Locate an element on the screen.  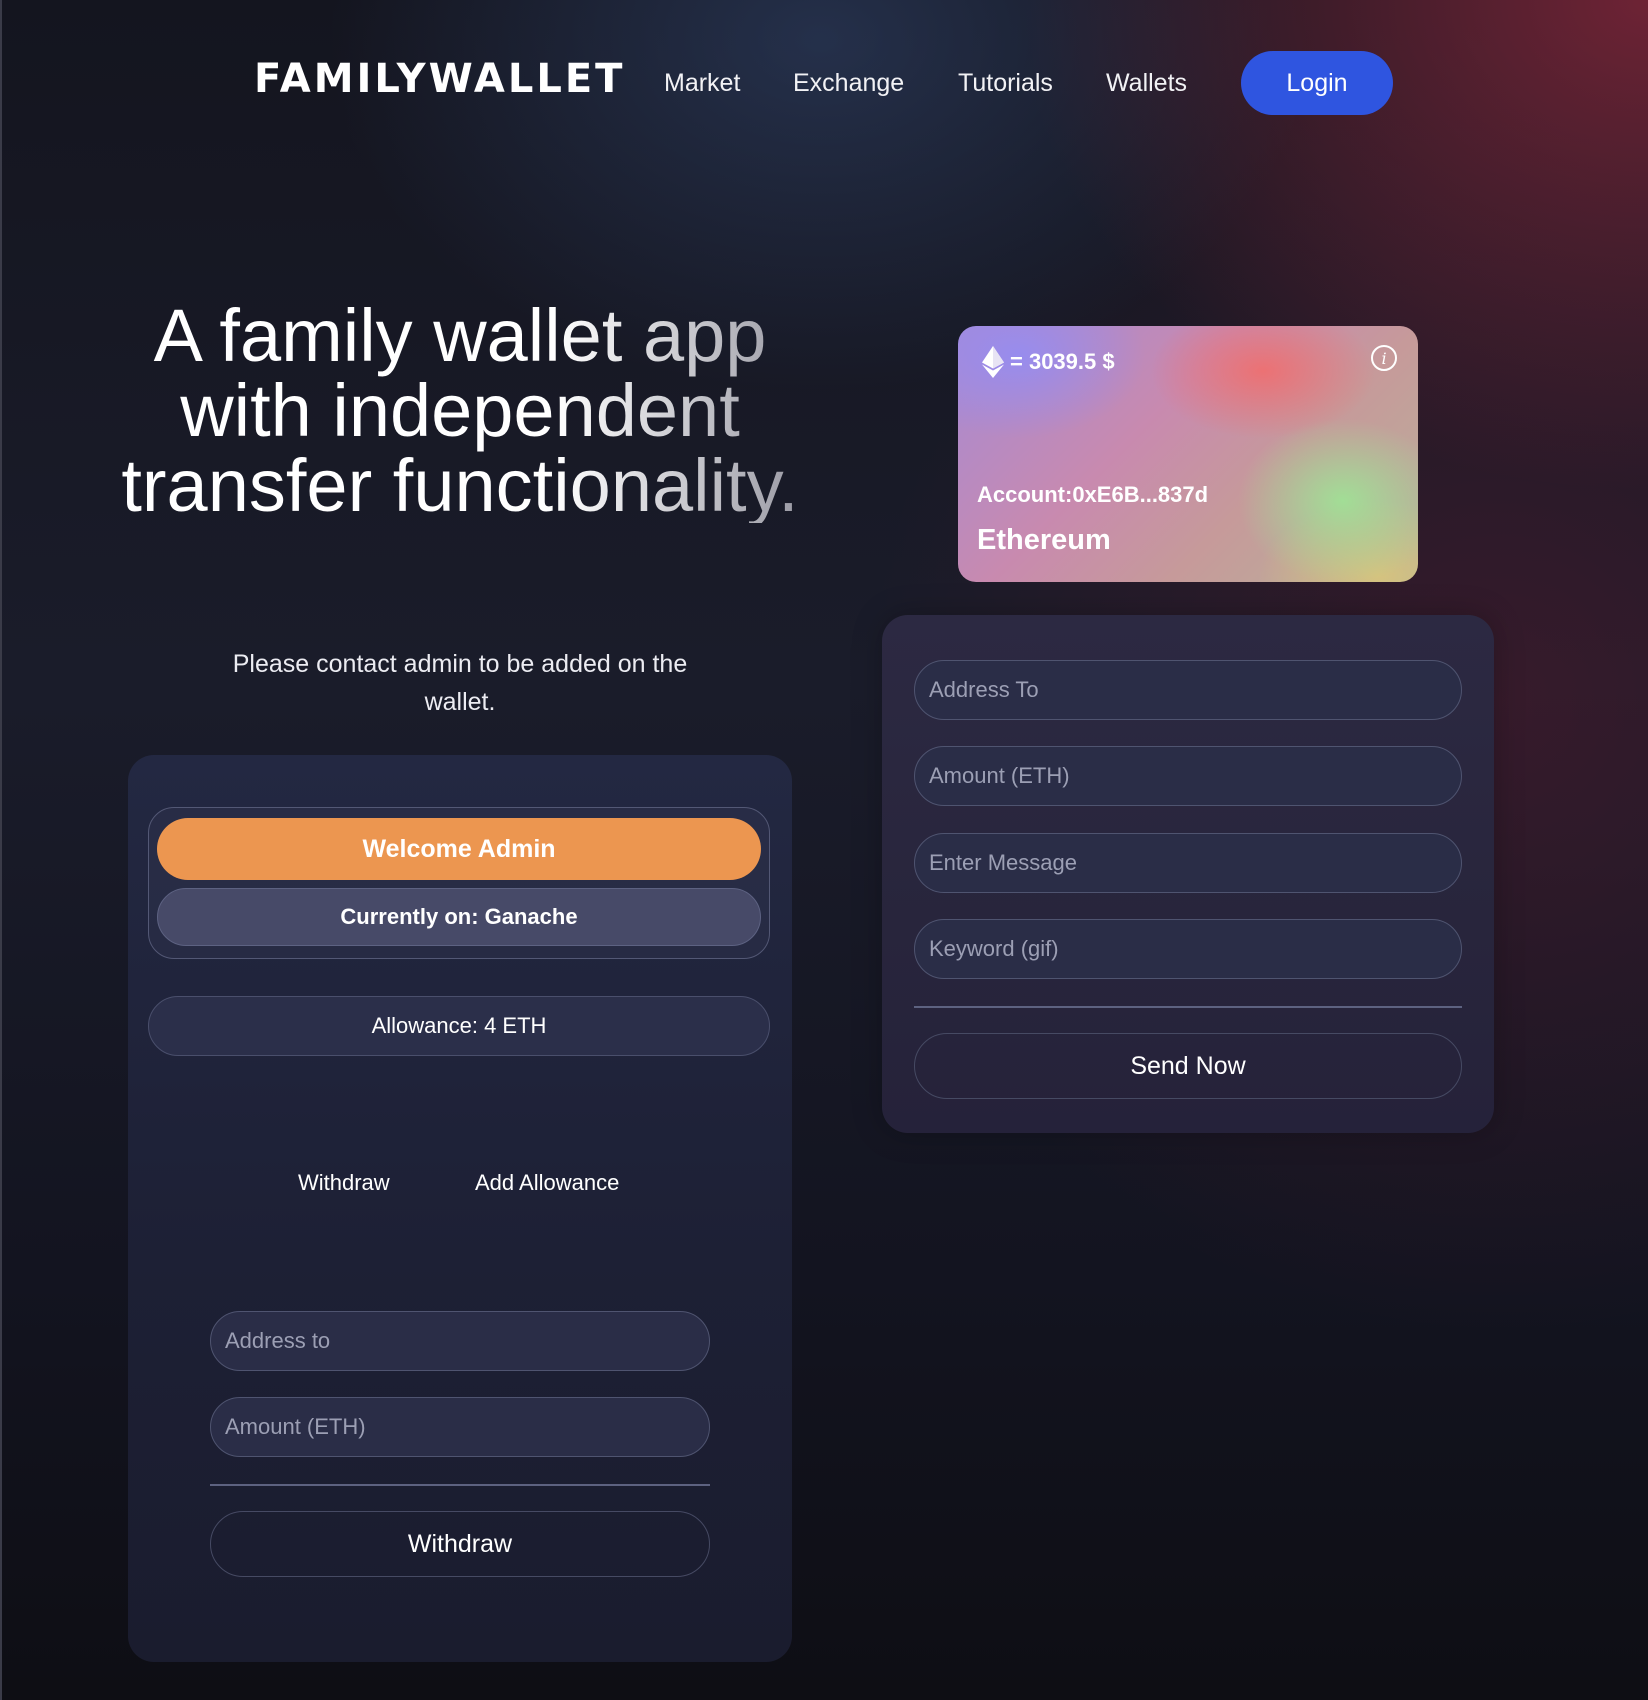
send-amount-input is located at coordinates (1188, 776).